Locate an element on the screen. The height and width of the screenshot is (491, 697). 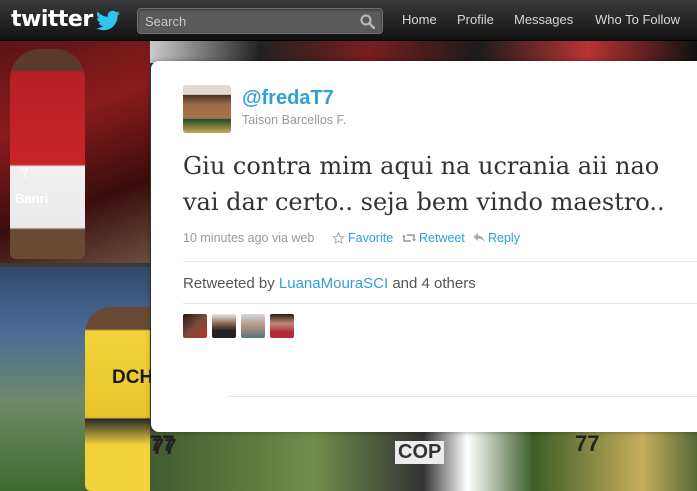
jersey-77-right: 77 is located at coordinates (587, 443).